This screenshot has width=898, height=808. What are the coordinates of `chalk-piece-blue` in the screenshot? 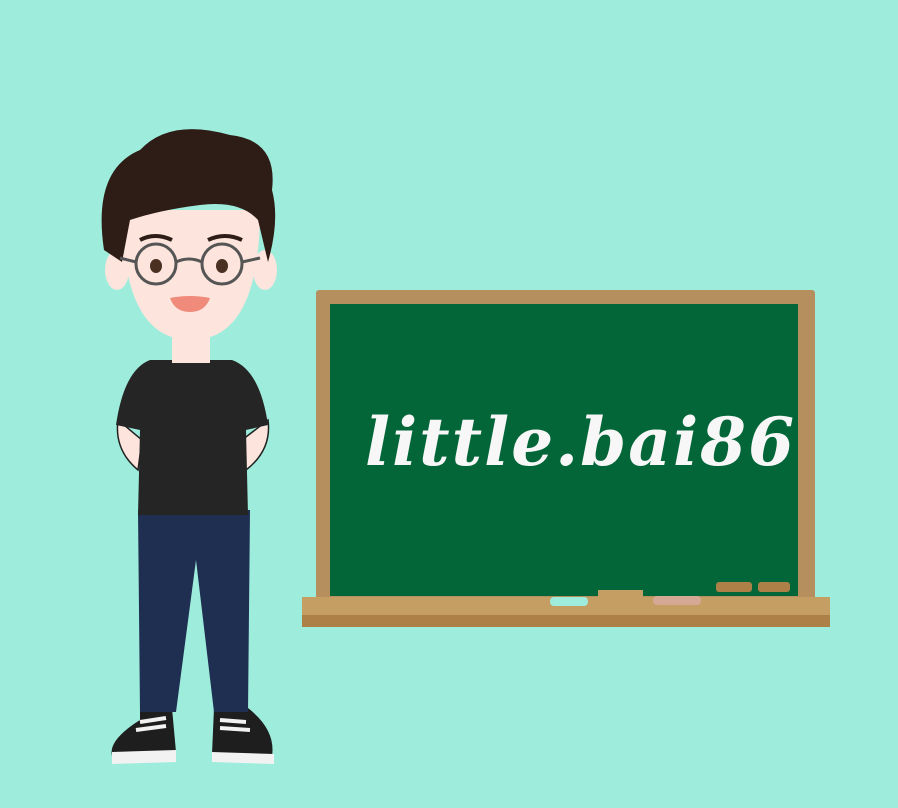 It's located at (569, 601).